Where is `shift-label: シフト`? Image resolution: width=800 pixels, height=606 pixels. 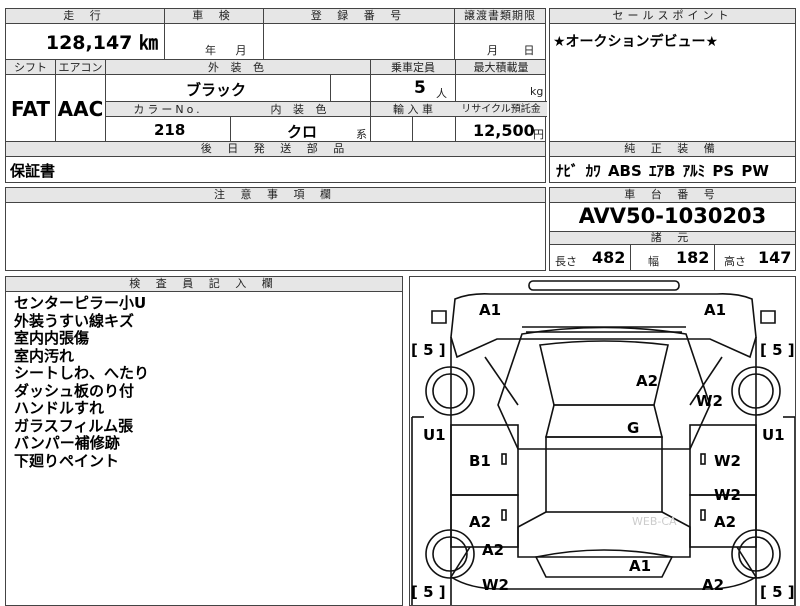
shift-label: シフト is located at coordinates (30, 67).